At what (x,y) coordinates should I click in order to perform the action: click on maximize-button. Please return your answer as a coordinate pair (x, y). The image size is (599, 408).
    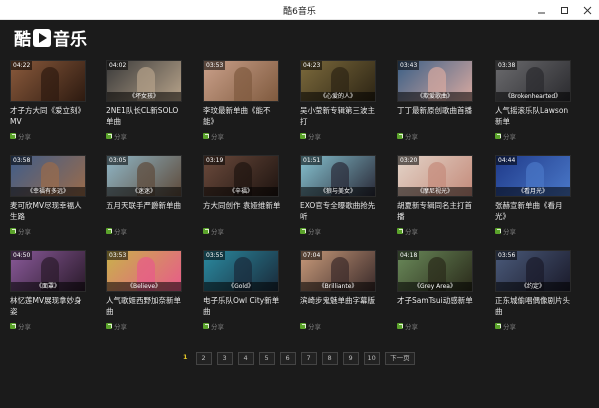
    Looking at the image, I should click on (564, 10).